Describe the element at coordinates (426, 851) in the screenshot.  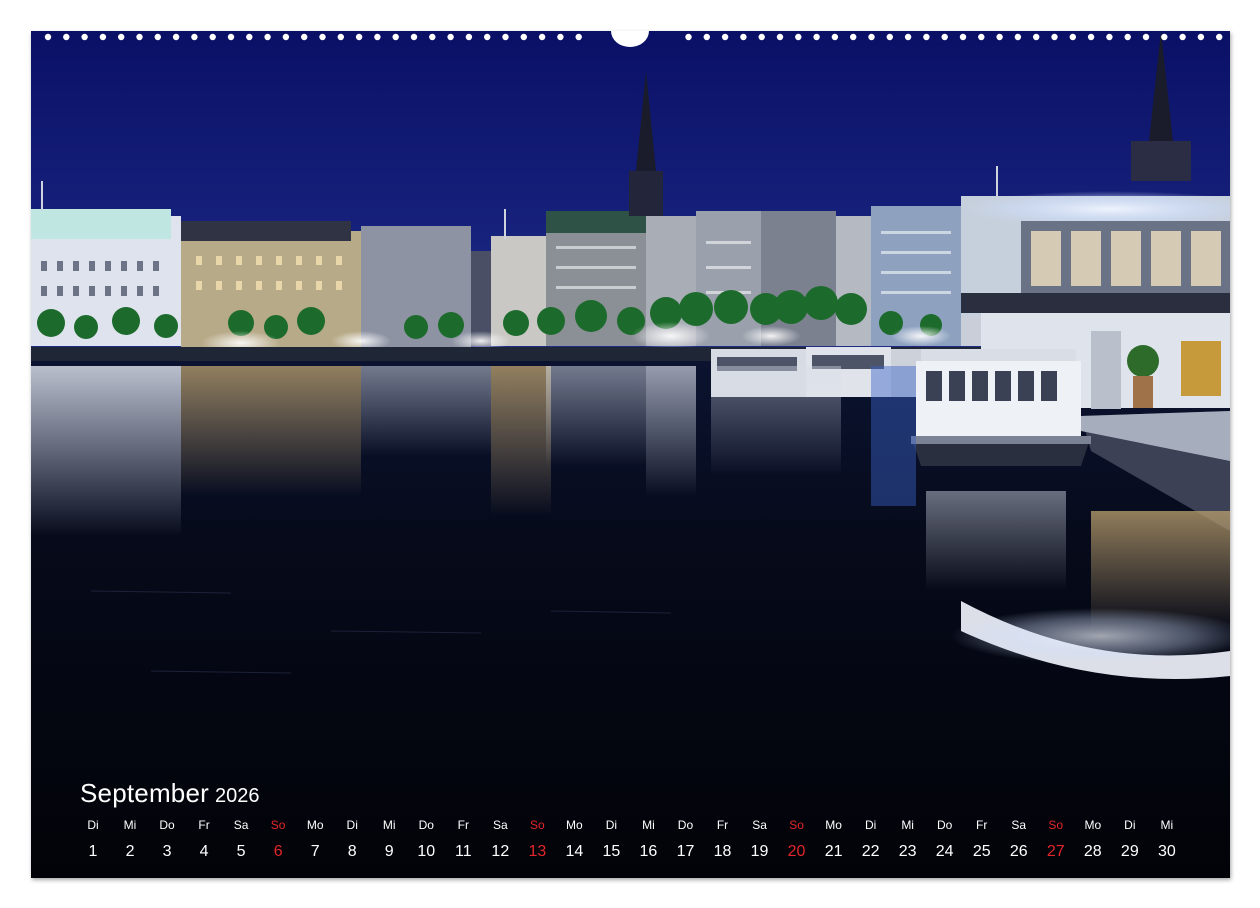
I see `day-number: 10` at that location.